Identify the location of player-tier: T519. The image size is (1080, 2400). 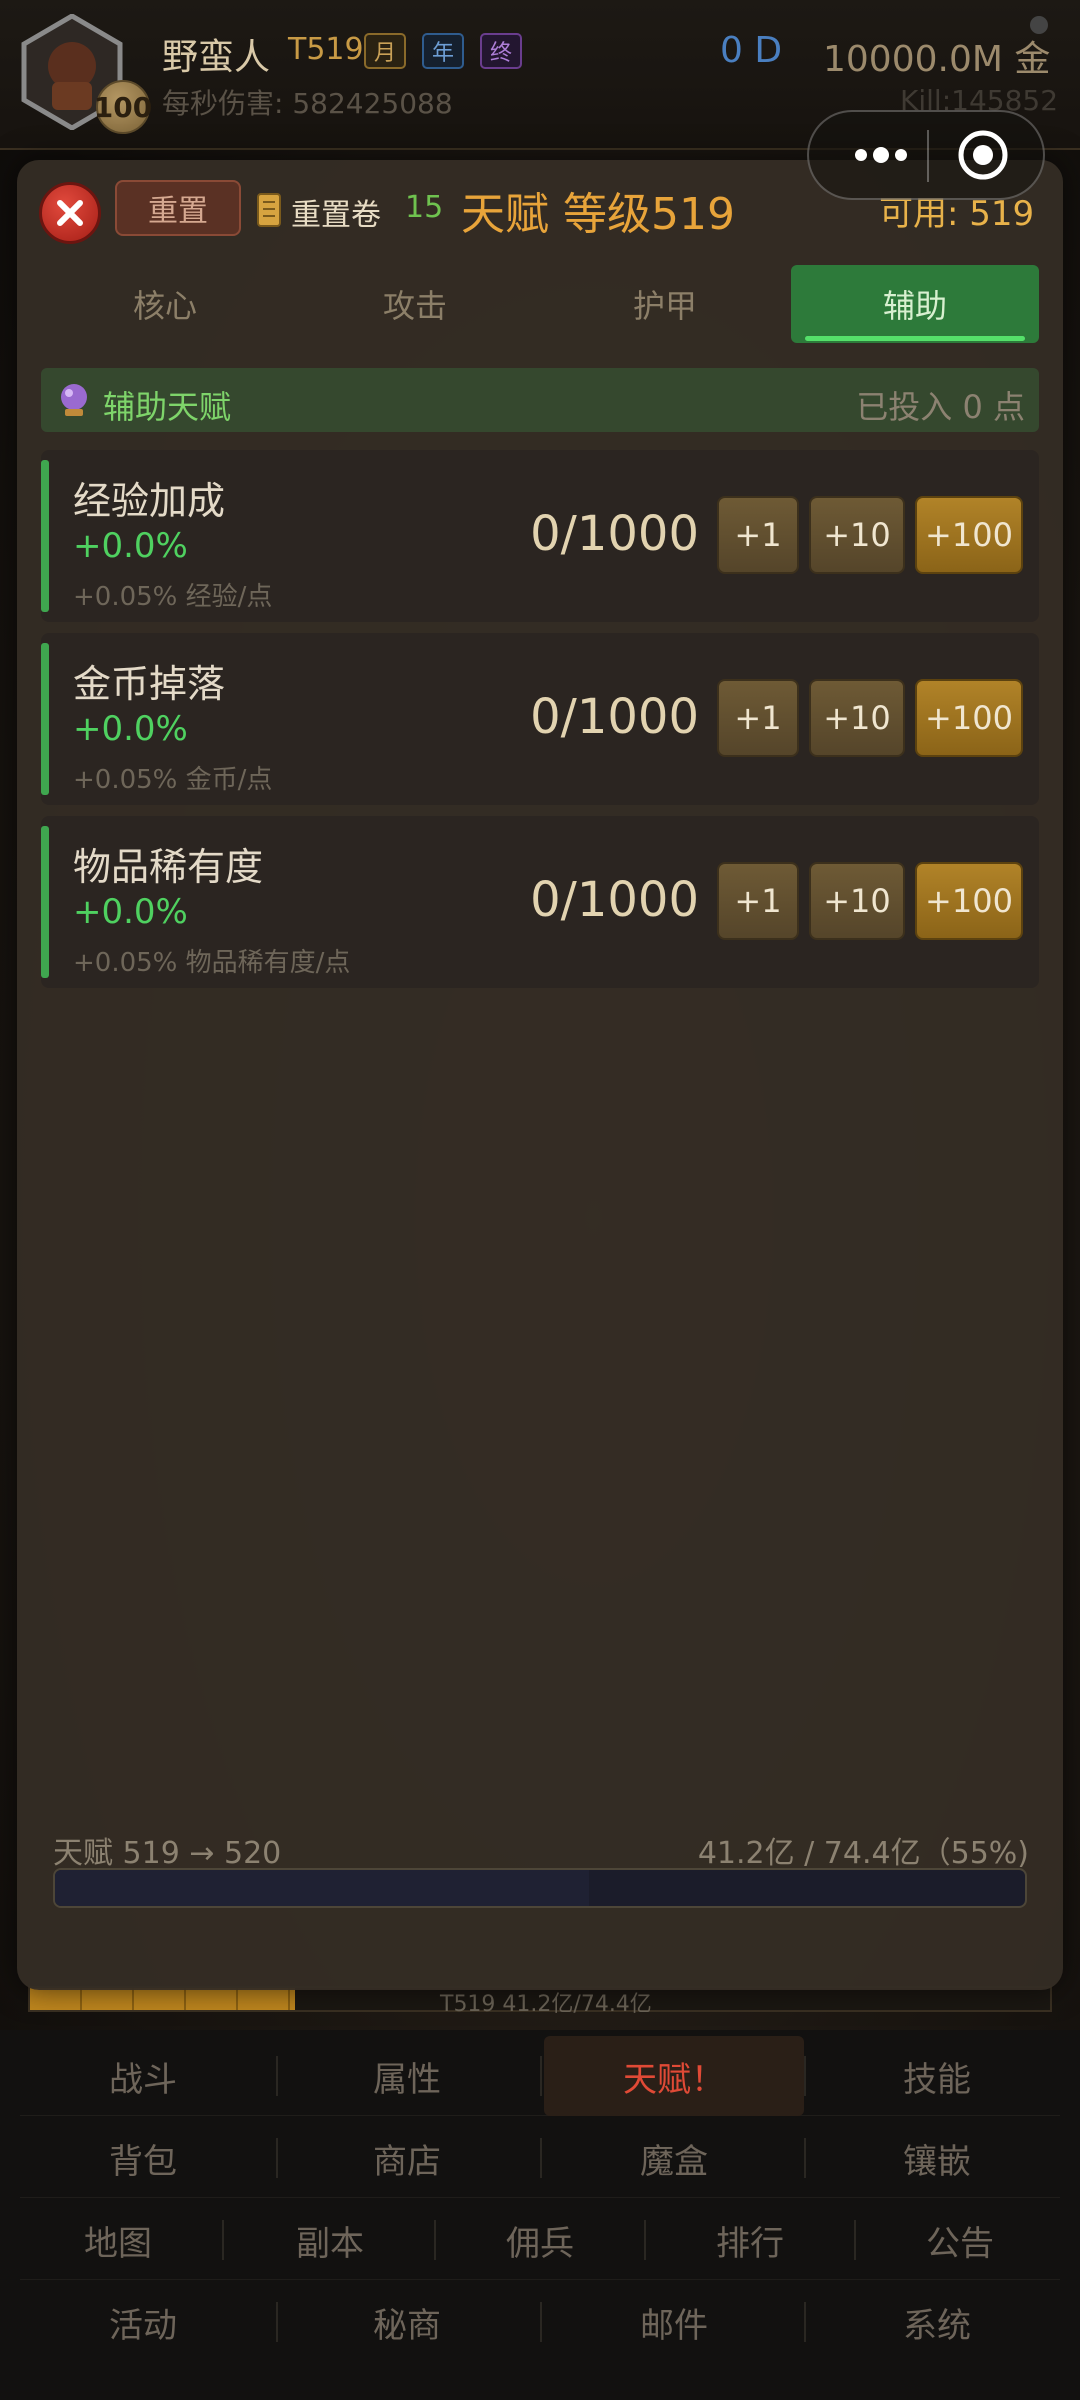
(326, 49).